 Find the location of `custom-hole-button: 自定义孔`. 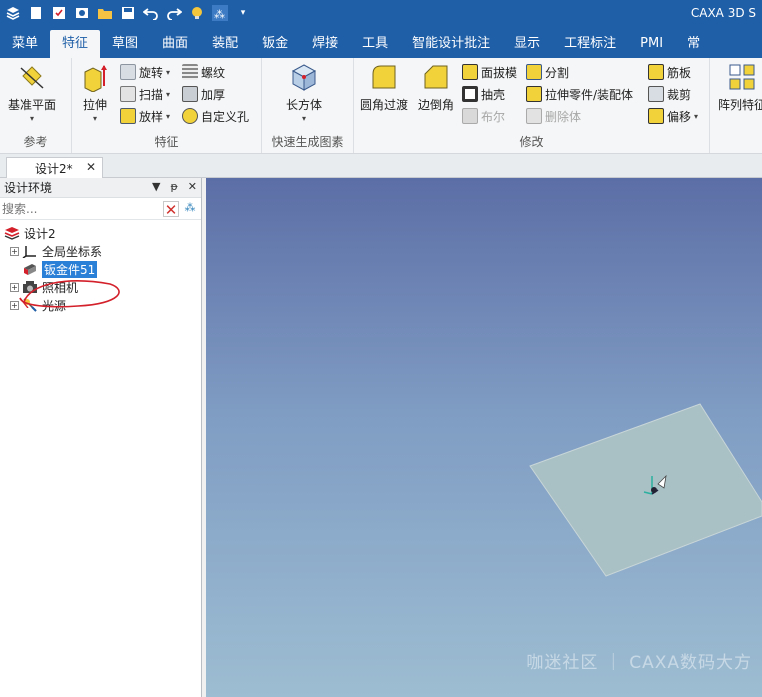

custom-hole-button: 自定义孔 is located at coordinates (215, 116).